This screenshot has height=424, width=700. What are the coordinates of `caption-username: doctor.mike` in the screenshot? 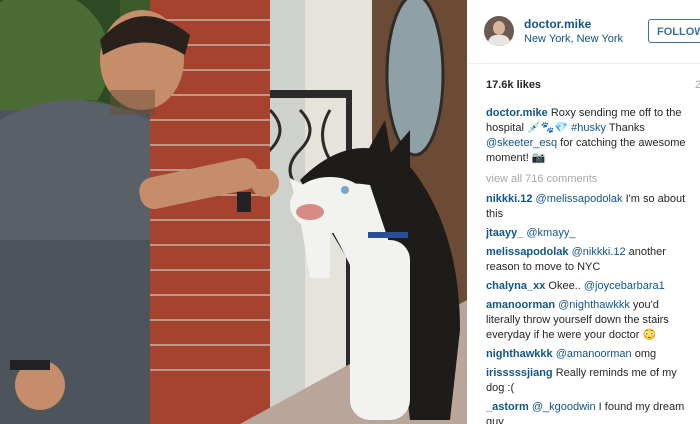 It's located at (517, 113).